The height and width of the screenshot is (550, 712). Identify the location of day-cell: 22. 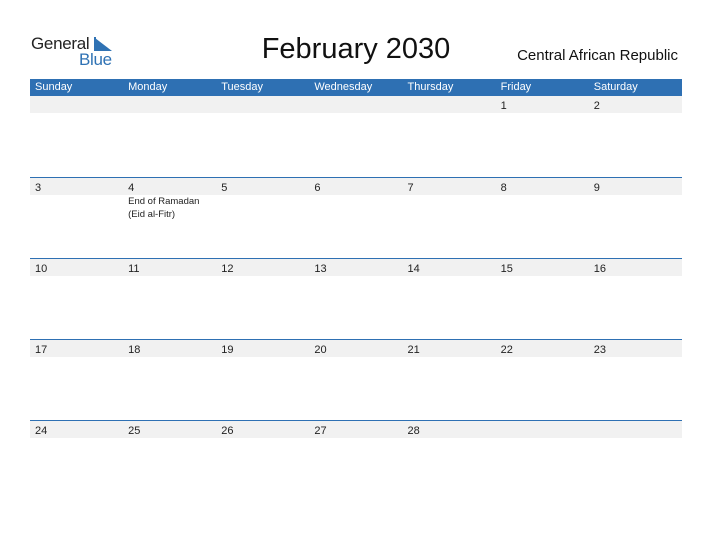
(542, 348).